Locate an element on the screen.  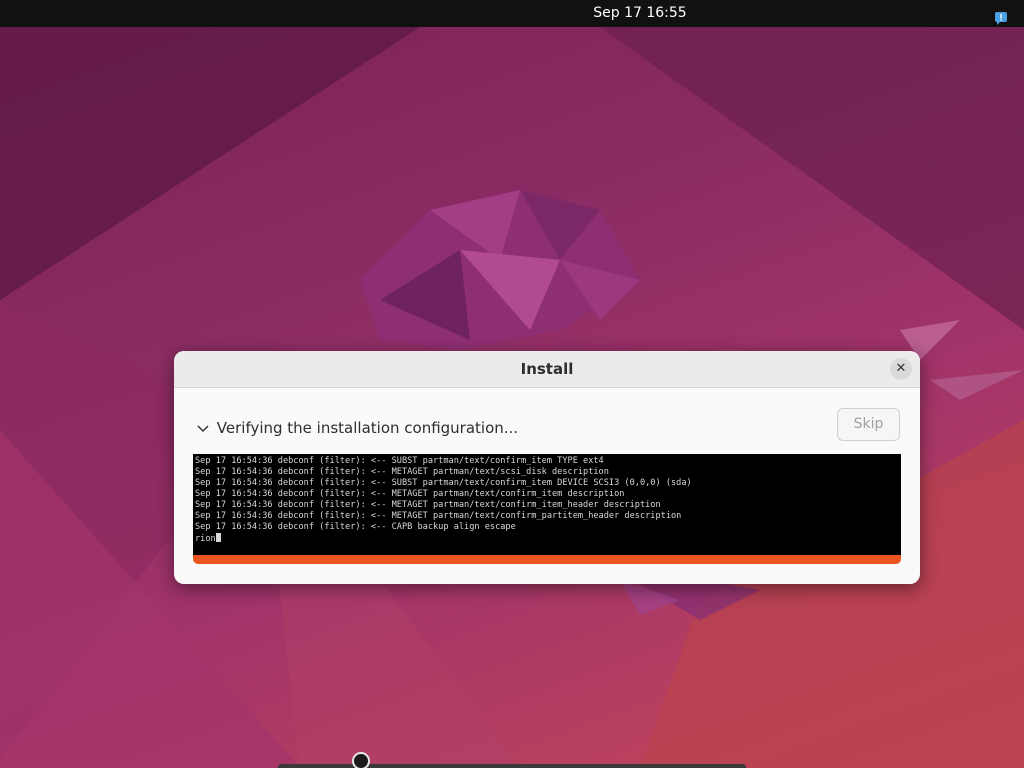
log-line: rion is located at coordinates (547, 539).